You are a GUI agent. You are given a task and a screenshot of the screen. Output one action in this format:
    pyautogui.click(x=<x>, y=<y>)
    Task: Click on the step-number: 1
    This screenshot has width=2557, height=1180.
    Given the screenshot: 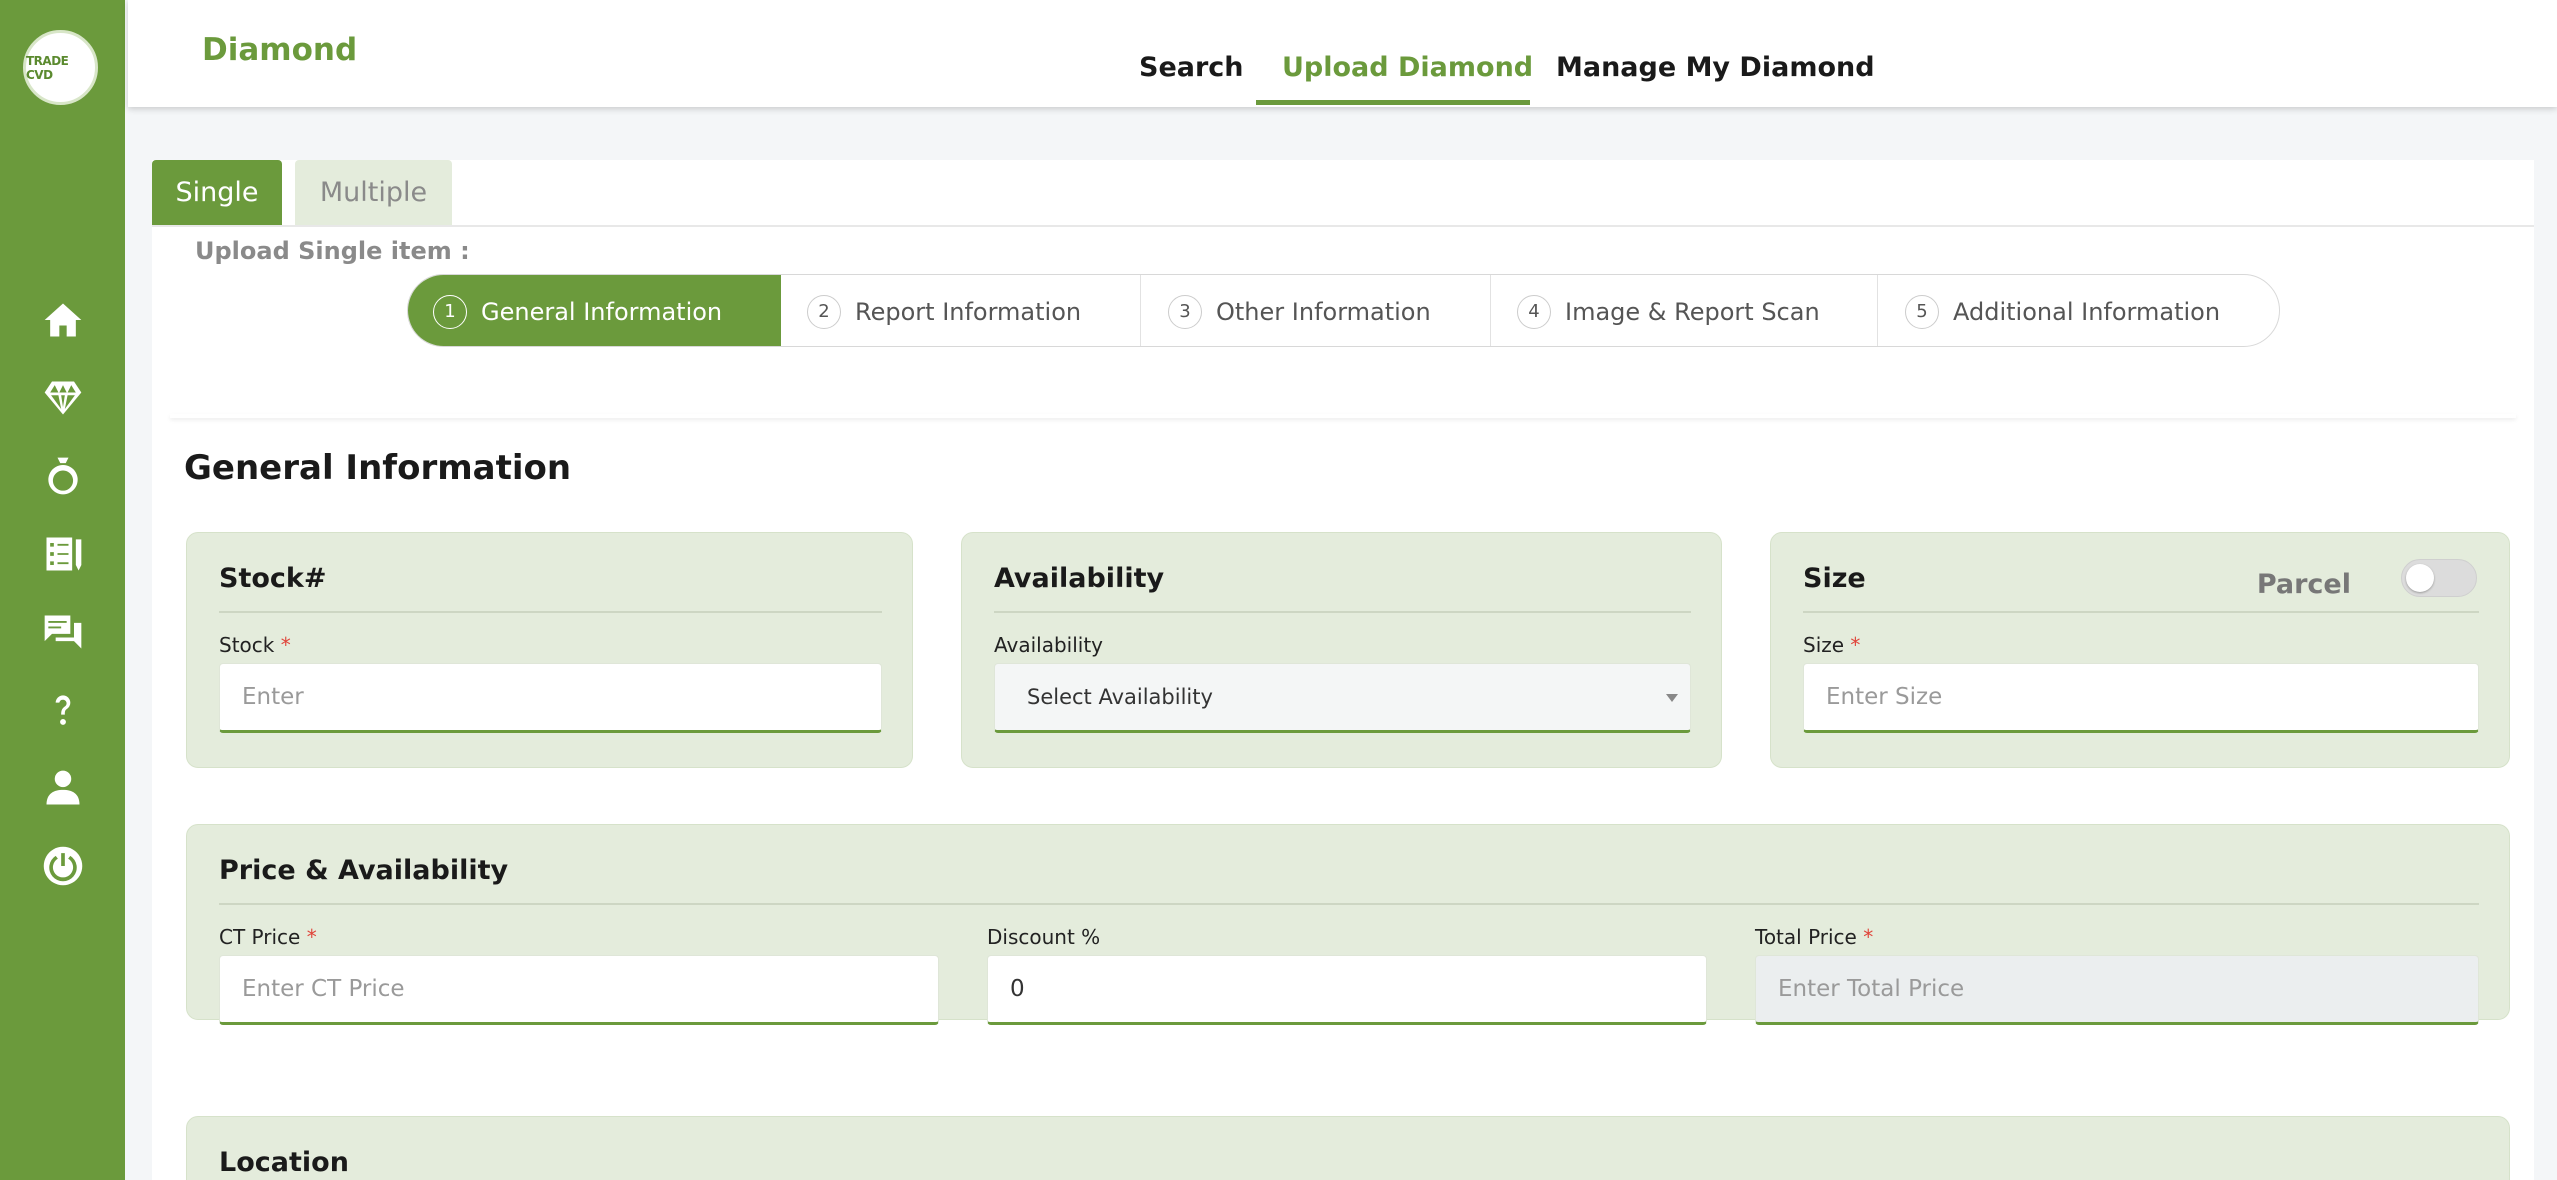 What is the action you would take?
    pyautogui.click(x=450, y=311)
    